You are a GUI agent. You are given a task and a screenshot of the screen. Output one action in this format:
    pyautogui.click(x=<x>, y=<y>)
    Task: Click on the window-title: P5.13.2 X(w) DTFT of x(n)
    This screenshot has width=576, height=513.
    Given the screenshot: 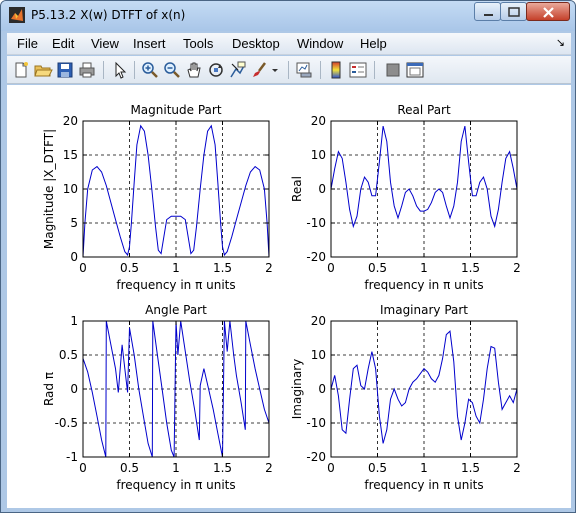 What is the action you would take?
    pyautogui.click(x=108, y=15)
    